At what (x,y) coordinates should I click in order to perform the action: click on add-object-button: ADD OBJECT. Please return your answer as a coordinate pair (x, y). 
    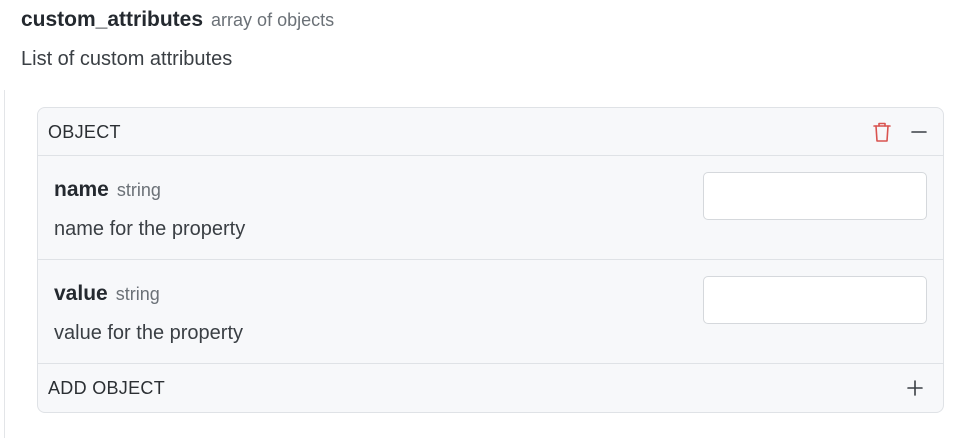
    Looking at the image, I should click on (490, 388).